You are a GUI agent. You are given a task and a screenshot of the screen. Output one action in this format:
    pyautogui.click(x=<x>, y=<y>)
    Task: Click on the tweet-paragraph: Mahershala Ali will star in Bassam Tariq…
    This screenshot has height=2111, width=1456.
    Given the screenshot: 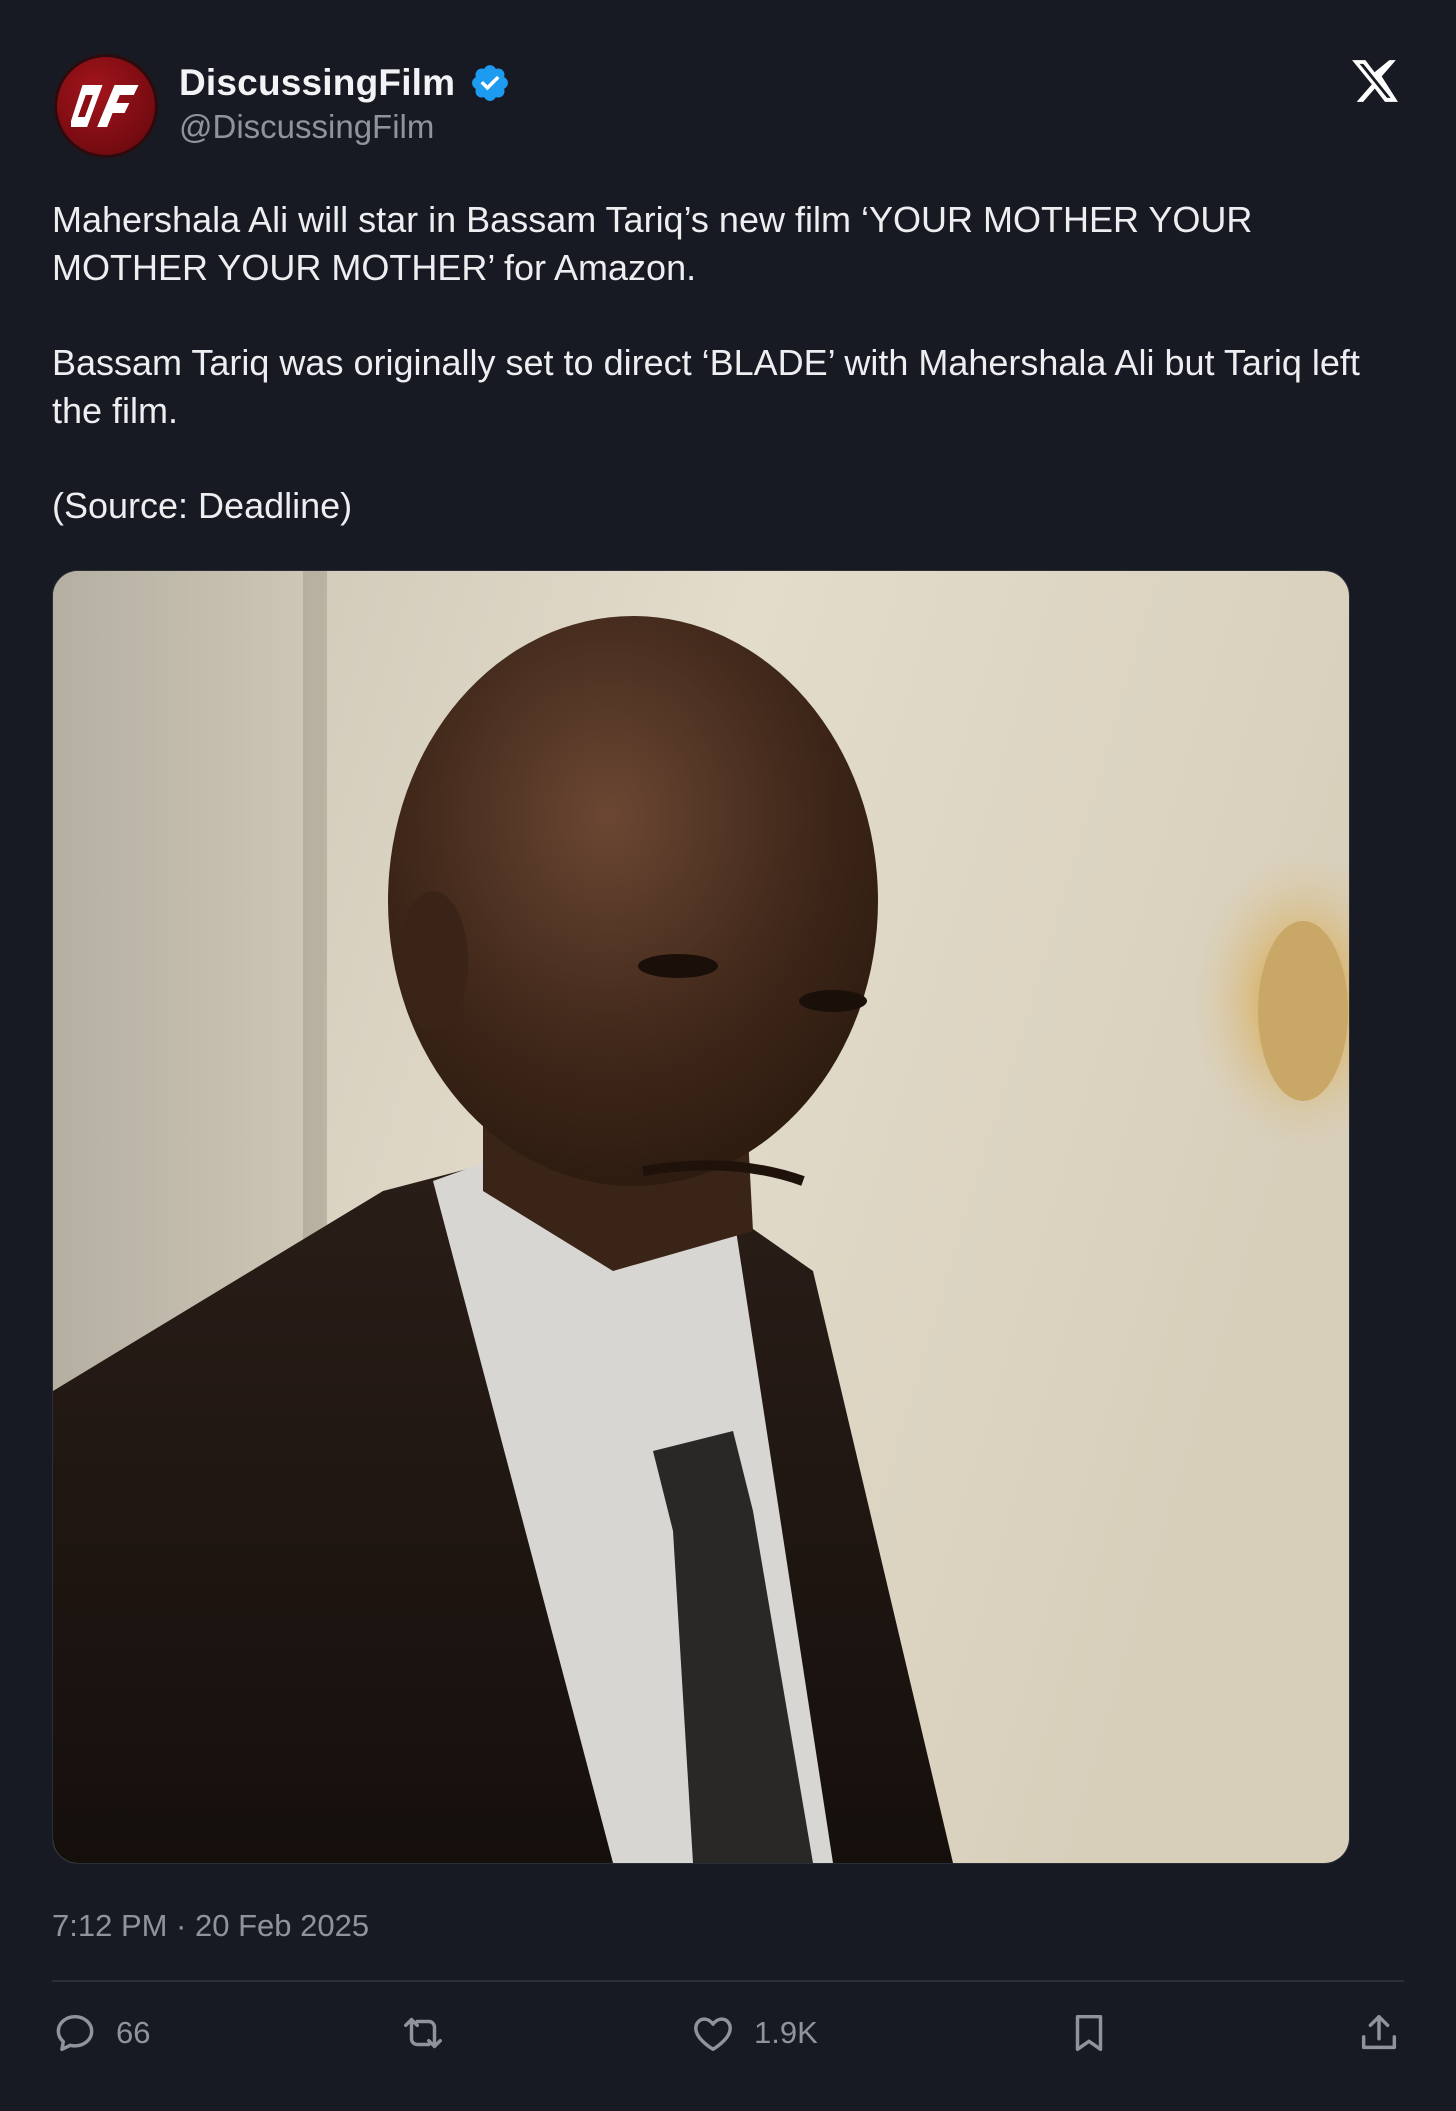 What is the action you would take?
    pyautogui.click(x=652, y=243)
    